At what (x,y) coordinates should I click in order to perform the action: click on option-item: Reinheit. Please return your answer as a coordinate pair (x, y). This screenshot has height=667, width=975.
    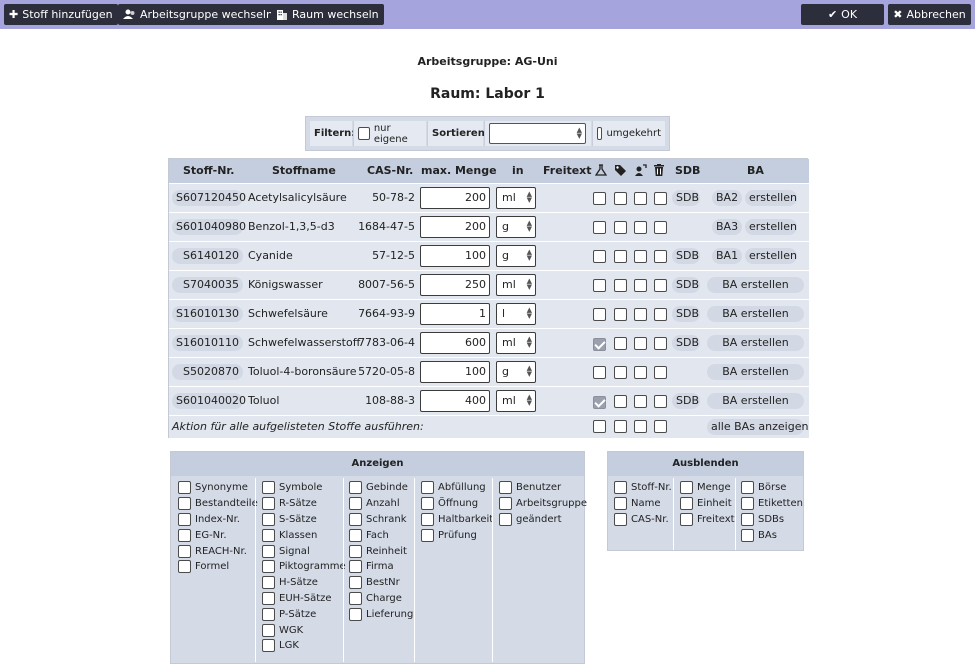
    Looking at the image, I should click on (381, 551).